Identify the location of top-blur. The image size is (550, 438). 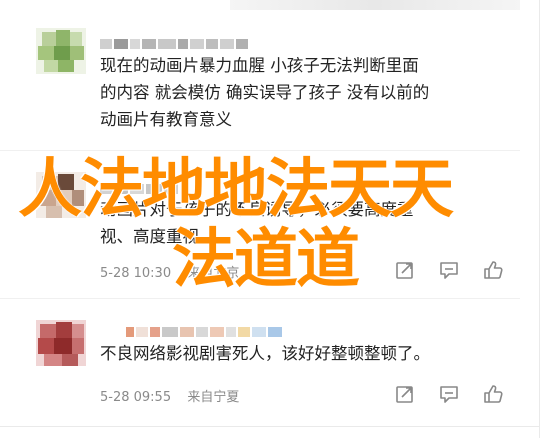
(375, 5).